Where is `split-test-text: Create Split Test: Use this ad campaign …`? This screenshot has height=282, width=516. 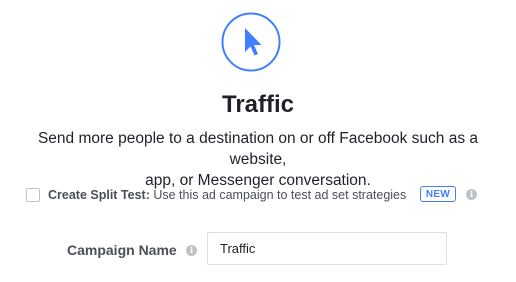
split-test-text: Create Split Test: Use this ad campaign … is located at coordinates (227, 195).